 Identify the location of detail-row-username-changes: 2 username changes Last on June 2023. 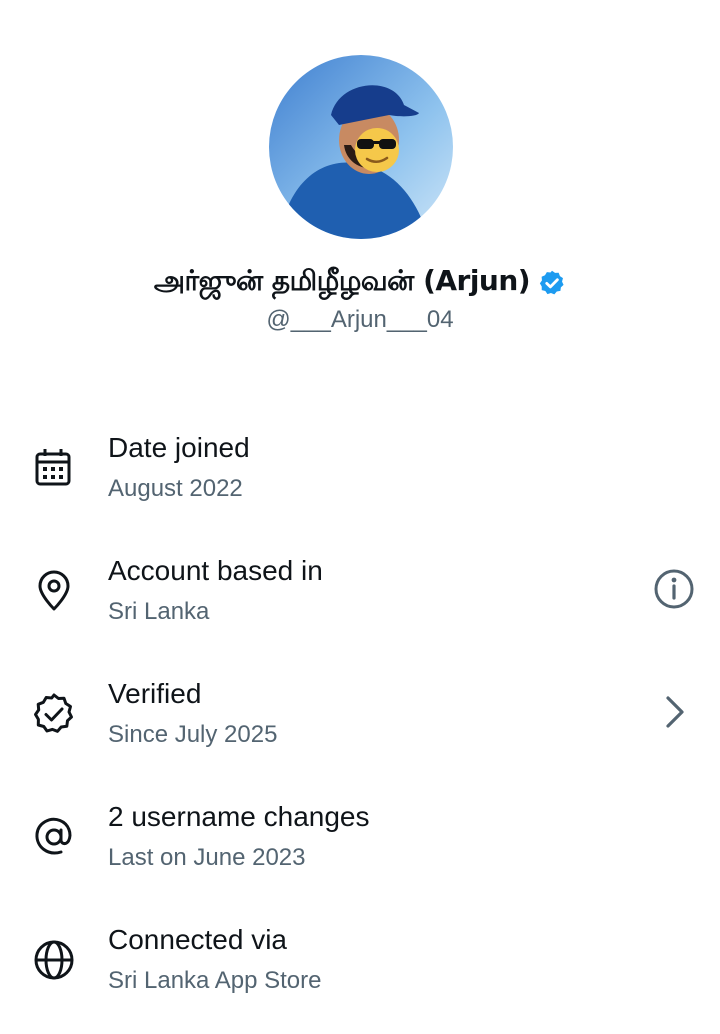
(360, 844).